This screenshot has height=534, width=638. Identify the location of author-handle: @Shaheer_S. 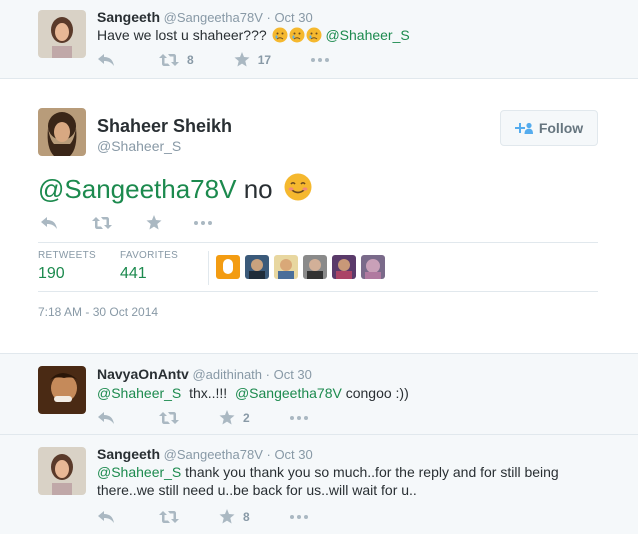
(139, 146).